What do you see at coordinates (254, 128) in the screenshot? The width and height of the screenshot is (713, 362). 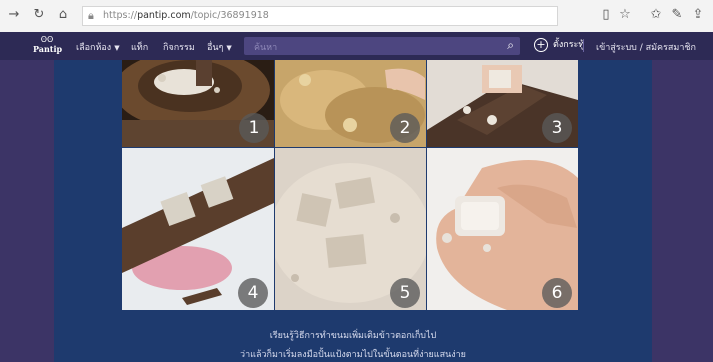 I see `step-number-badge: 1` at bounding box center [254, 128].